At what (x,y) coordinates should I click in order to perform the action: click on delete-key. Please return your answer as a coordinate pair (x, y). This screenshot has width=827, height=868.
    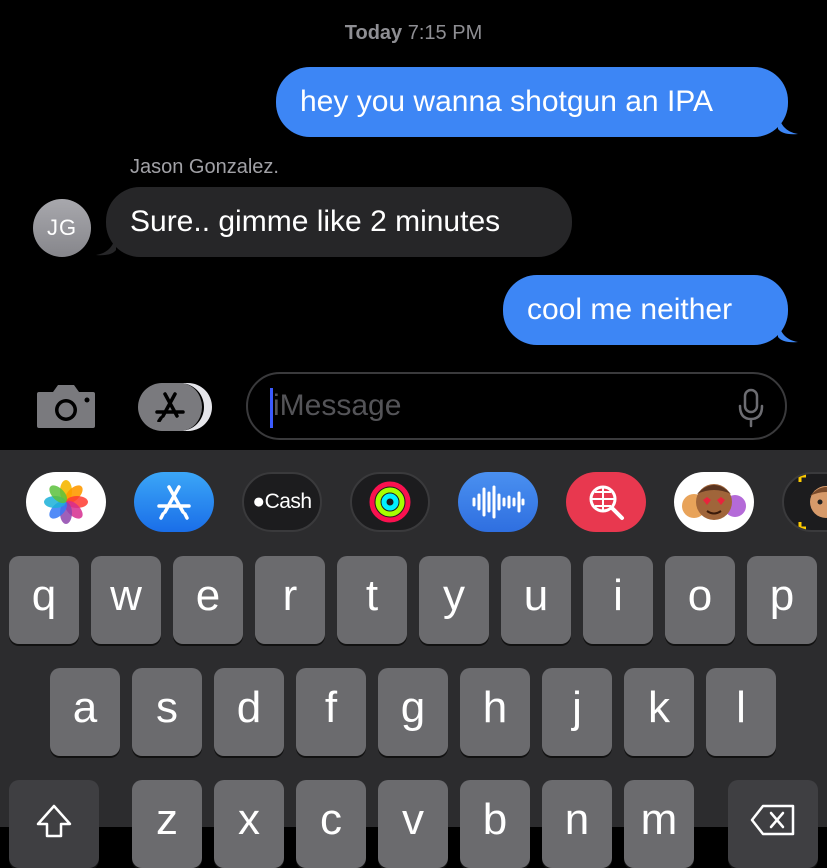
    Looking at the image, I should click on (773, 824).